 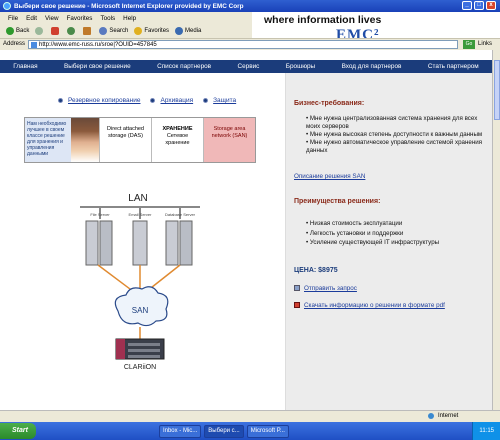 What do you see at coordinates (177, 100) in the screenshot?
I see `radio-archiving-label: Архивация` at bounding box center [177, 100].